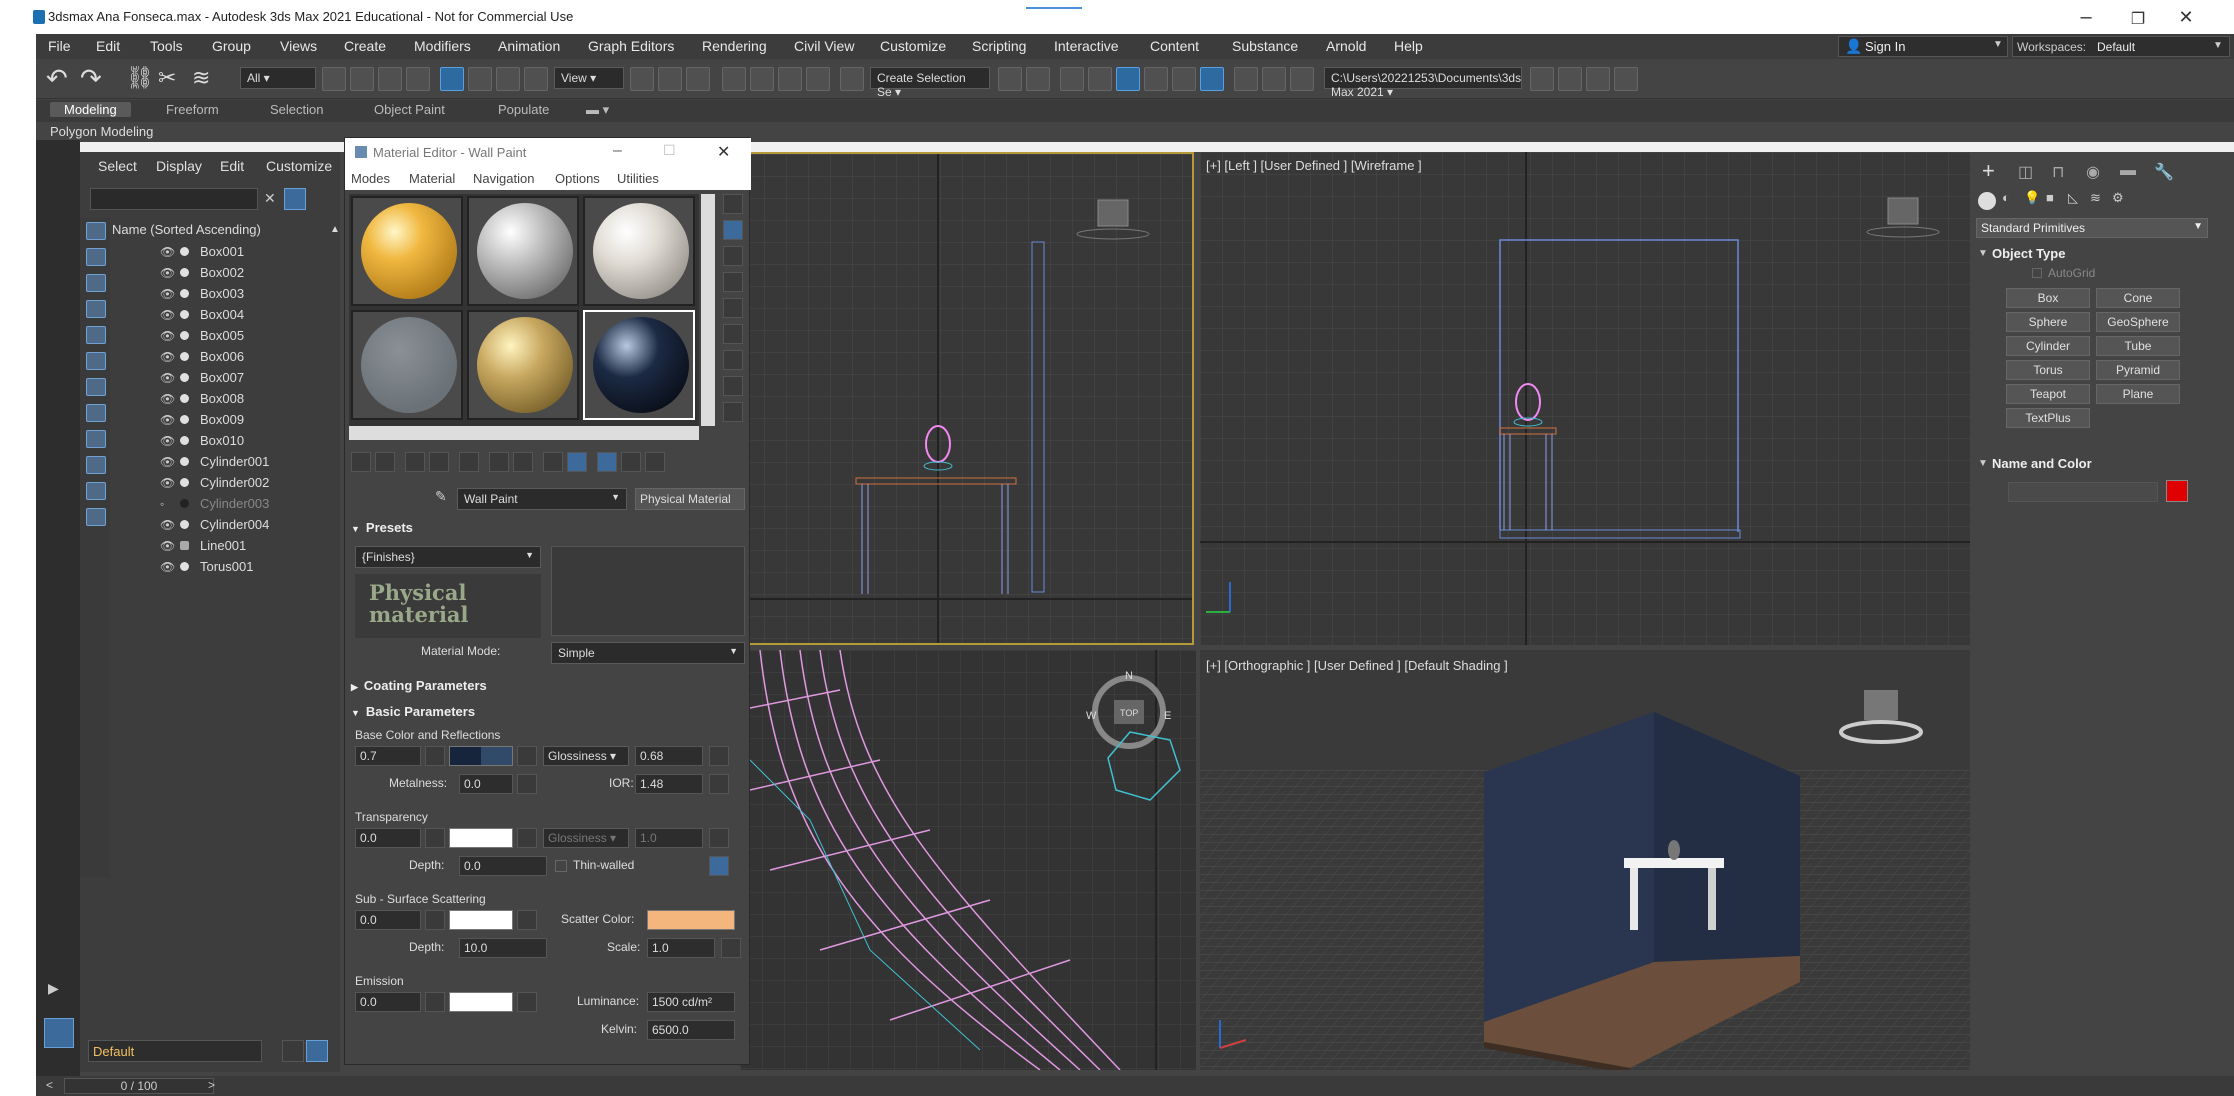 The image size is (2234, 1096). I want to click on thin-walled-checkbox, so click(561, 866).